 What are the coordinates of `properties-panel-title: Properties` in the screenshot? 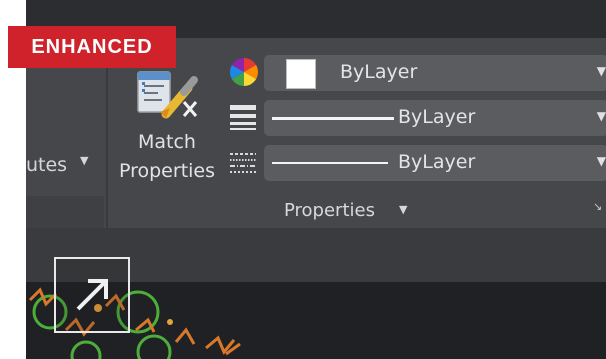 It's located at (329, 210).